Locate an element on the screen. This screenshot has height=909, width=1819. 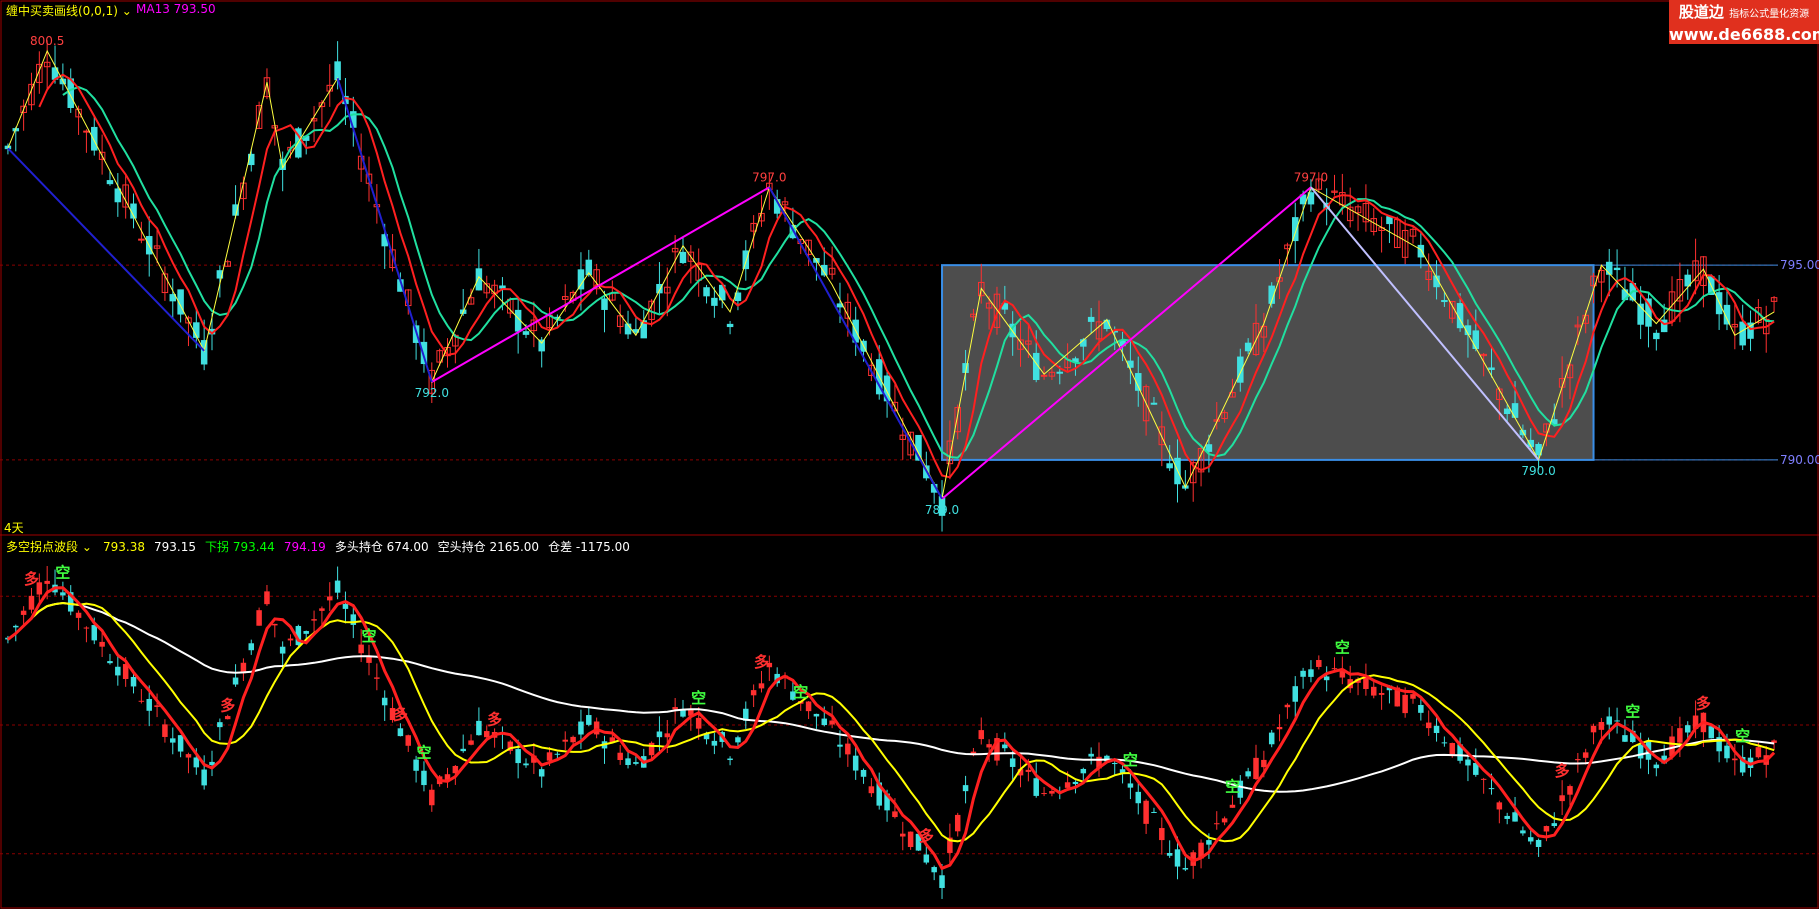
indicator-value: 多头持仓 674.00 is located at coordinates (381, 547).